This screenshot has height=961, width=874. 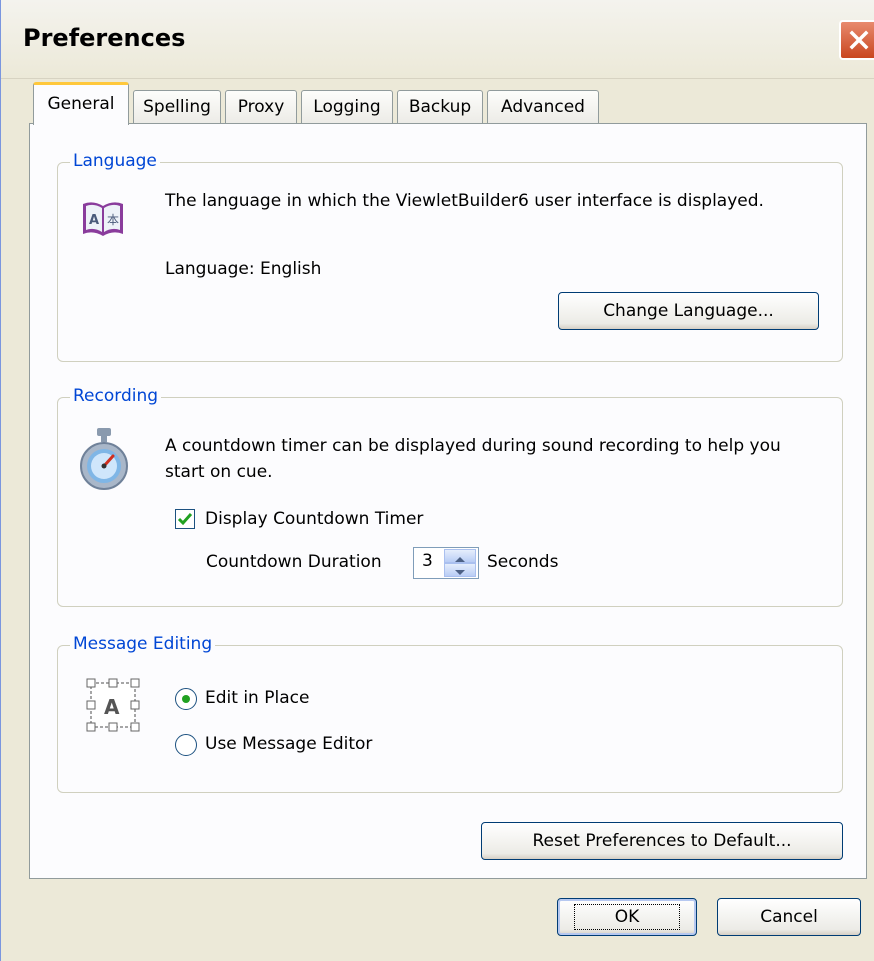 I want to click on message-editing-group: Message Editing, so click(x=450, y=713).